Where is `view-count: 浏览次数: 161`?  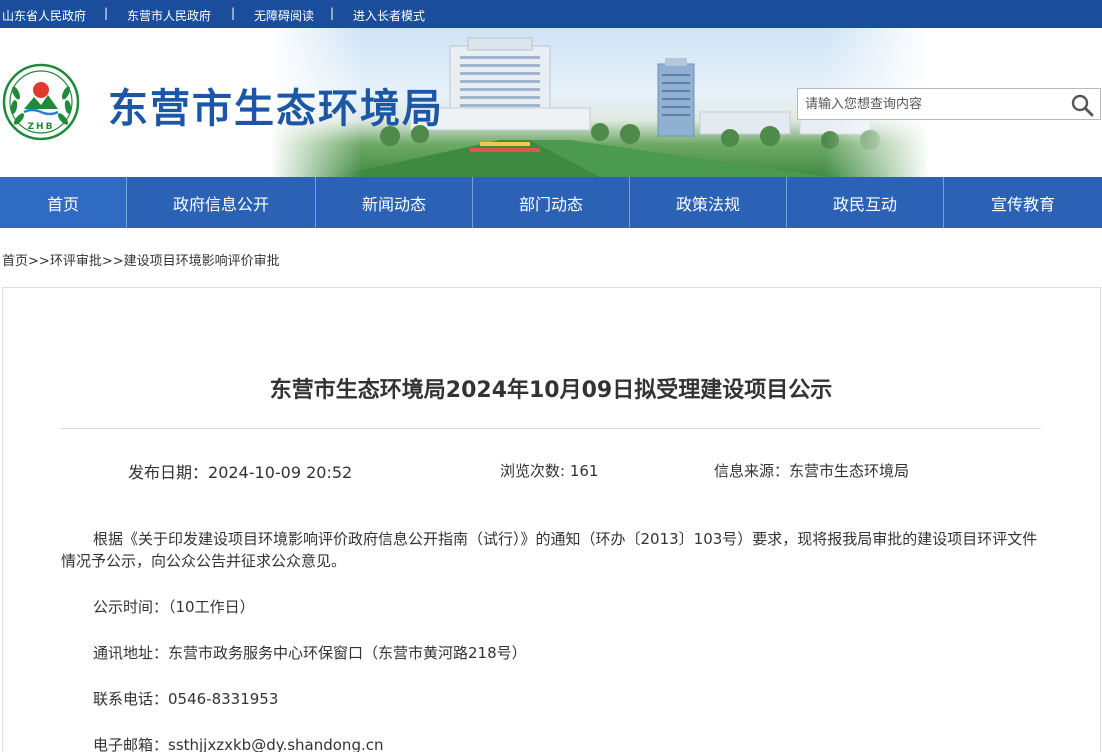
view-count: 浏览次数: 161 is located at coordinates (549, 470).